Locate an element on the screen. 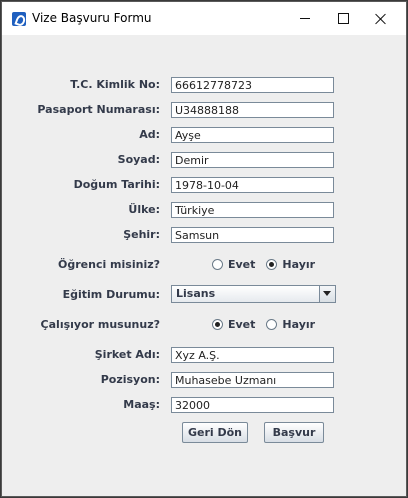  ad-label: Ad: is located at coordinates (149, 134).